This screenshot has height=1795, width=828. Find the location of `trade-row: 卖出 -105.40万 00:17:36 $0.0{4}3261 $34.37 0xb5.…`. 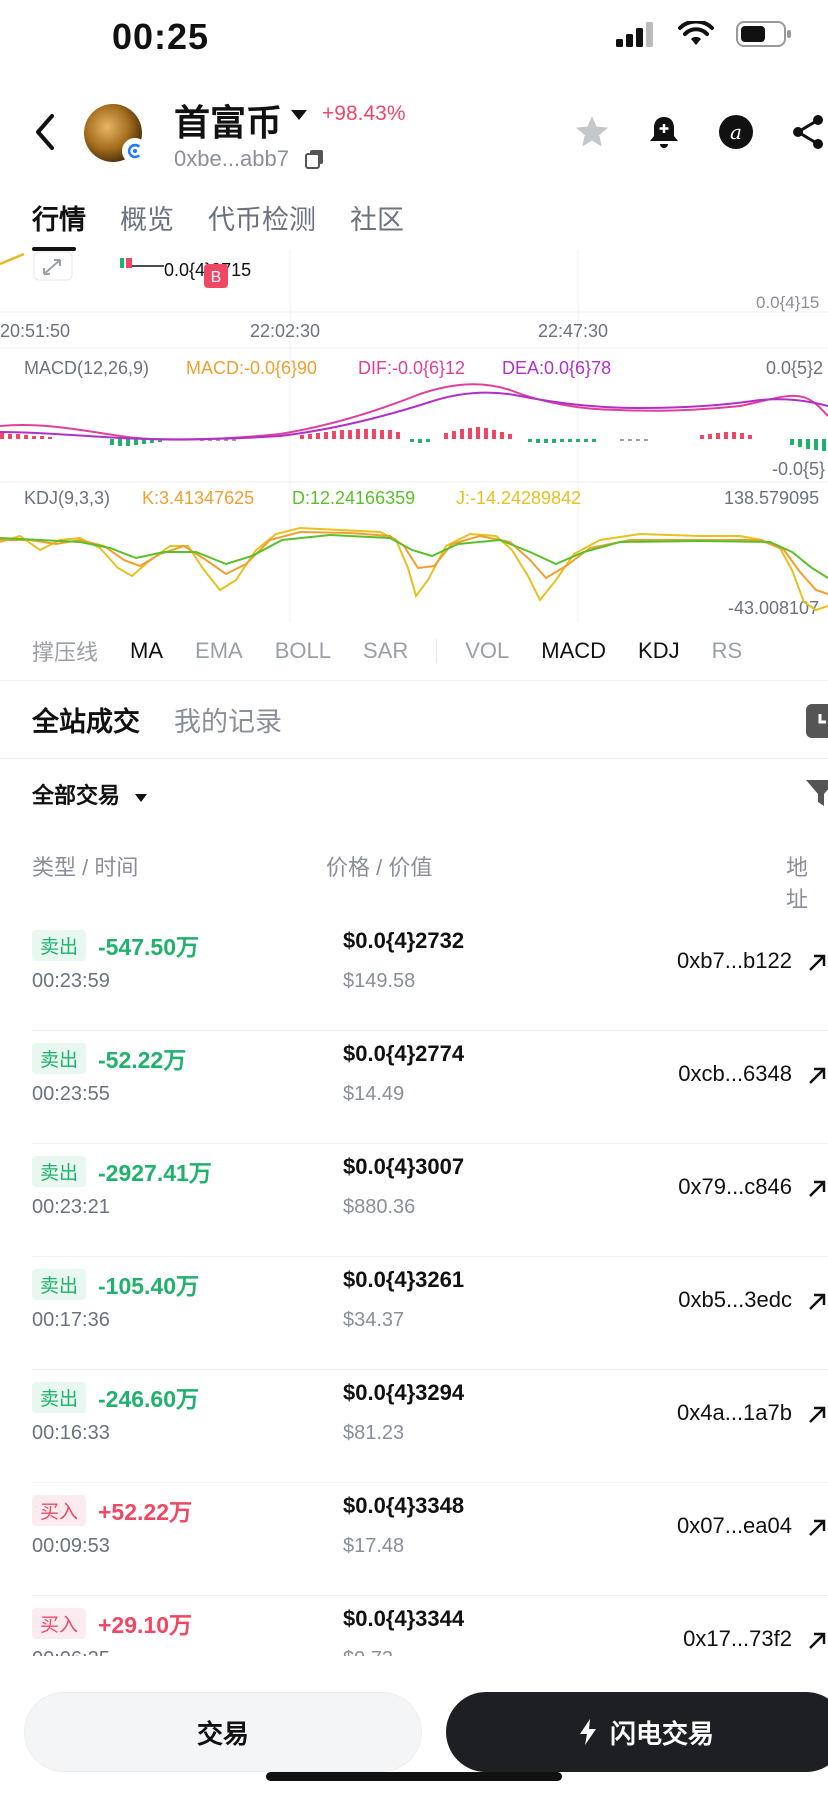

trade-row: 卖出 -105.40万 00:17:36 $0.0{4}3261 $34.37 0xb5.… is located at coordinates (414, 1313).